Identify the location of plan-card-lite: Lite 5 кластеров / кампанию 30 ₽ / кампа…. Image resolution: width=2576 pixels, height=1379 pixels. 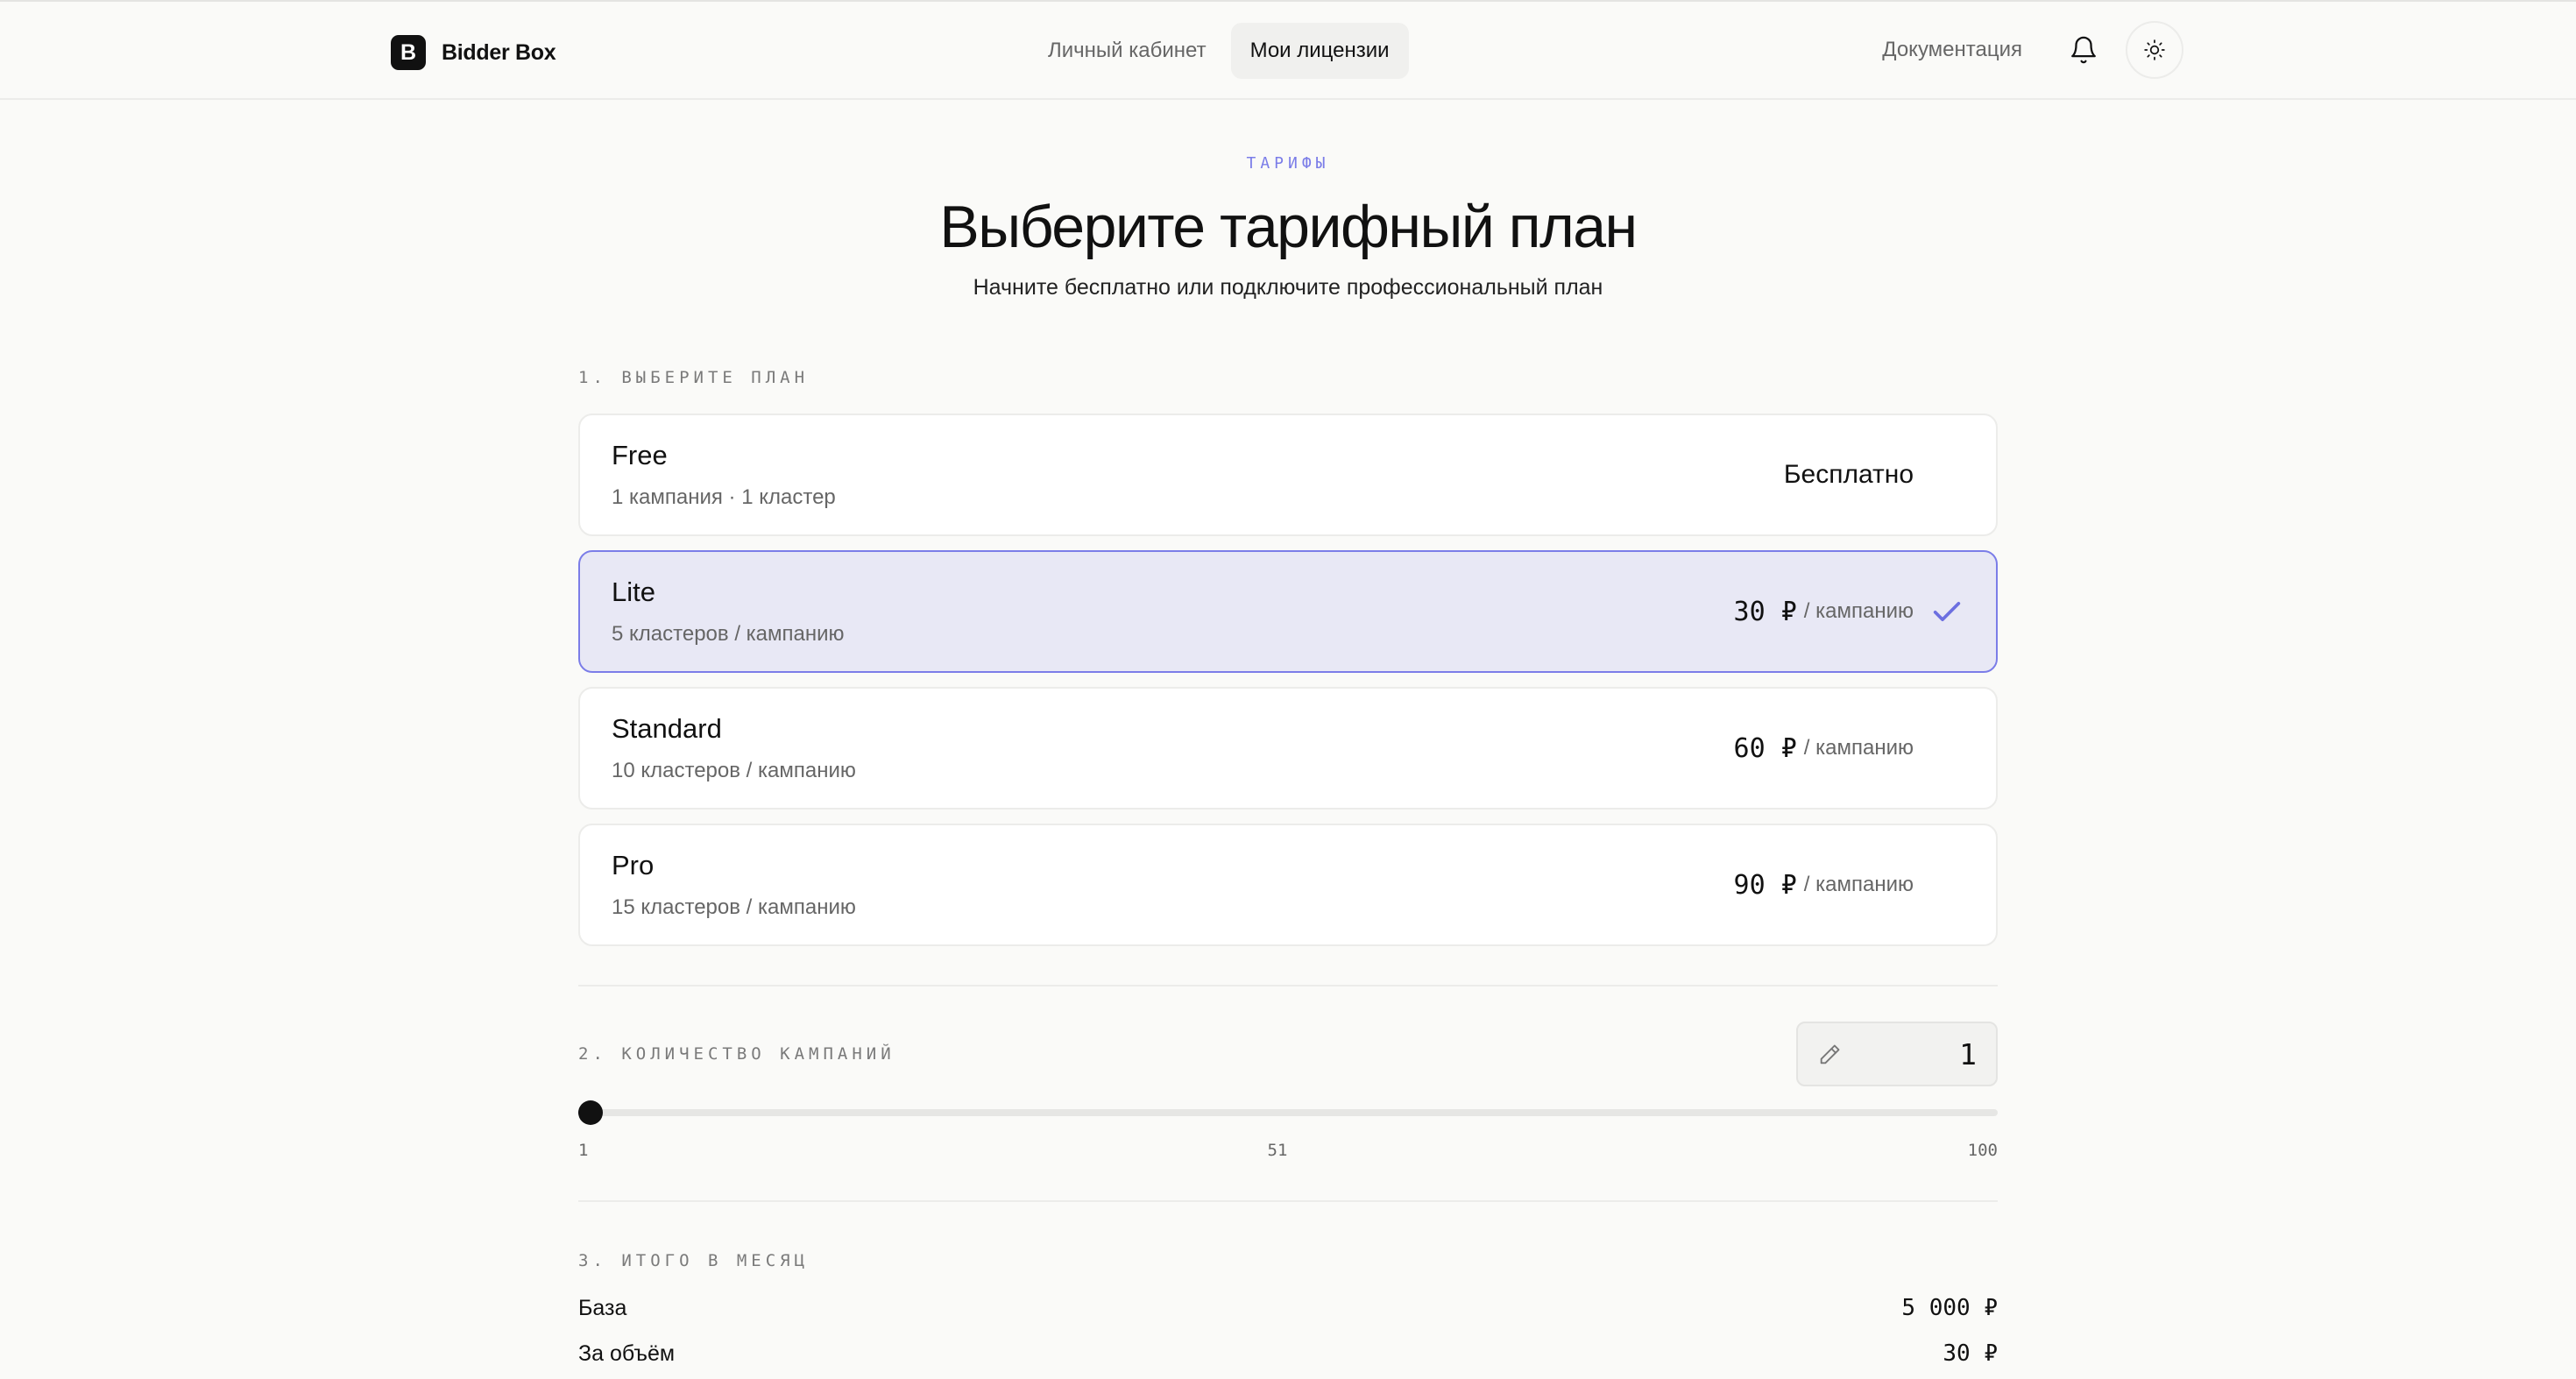
(1288, 611).